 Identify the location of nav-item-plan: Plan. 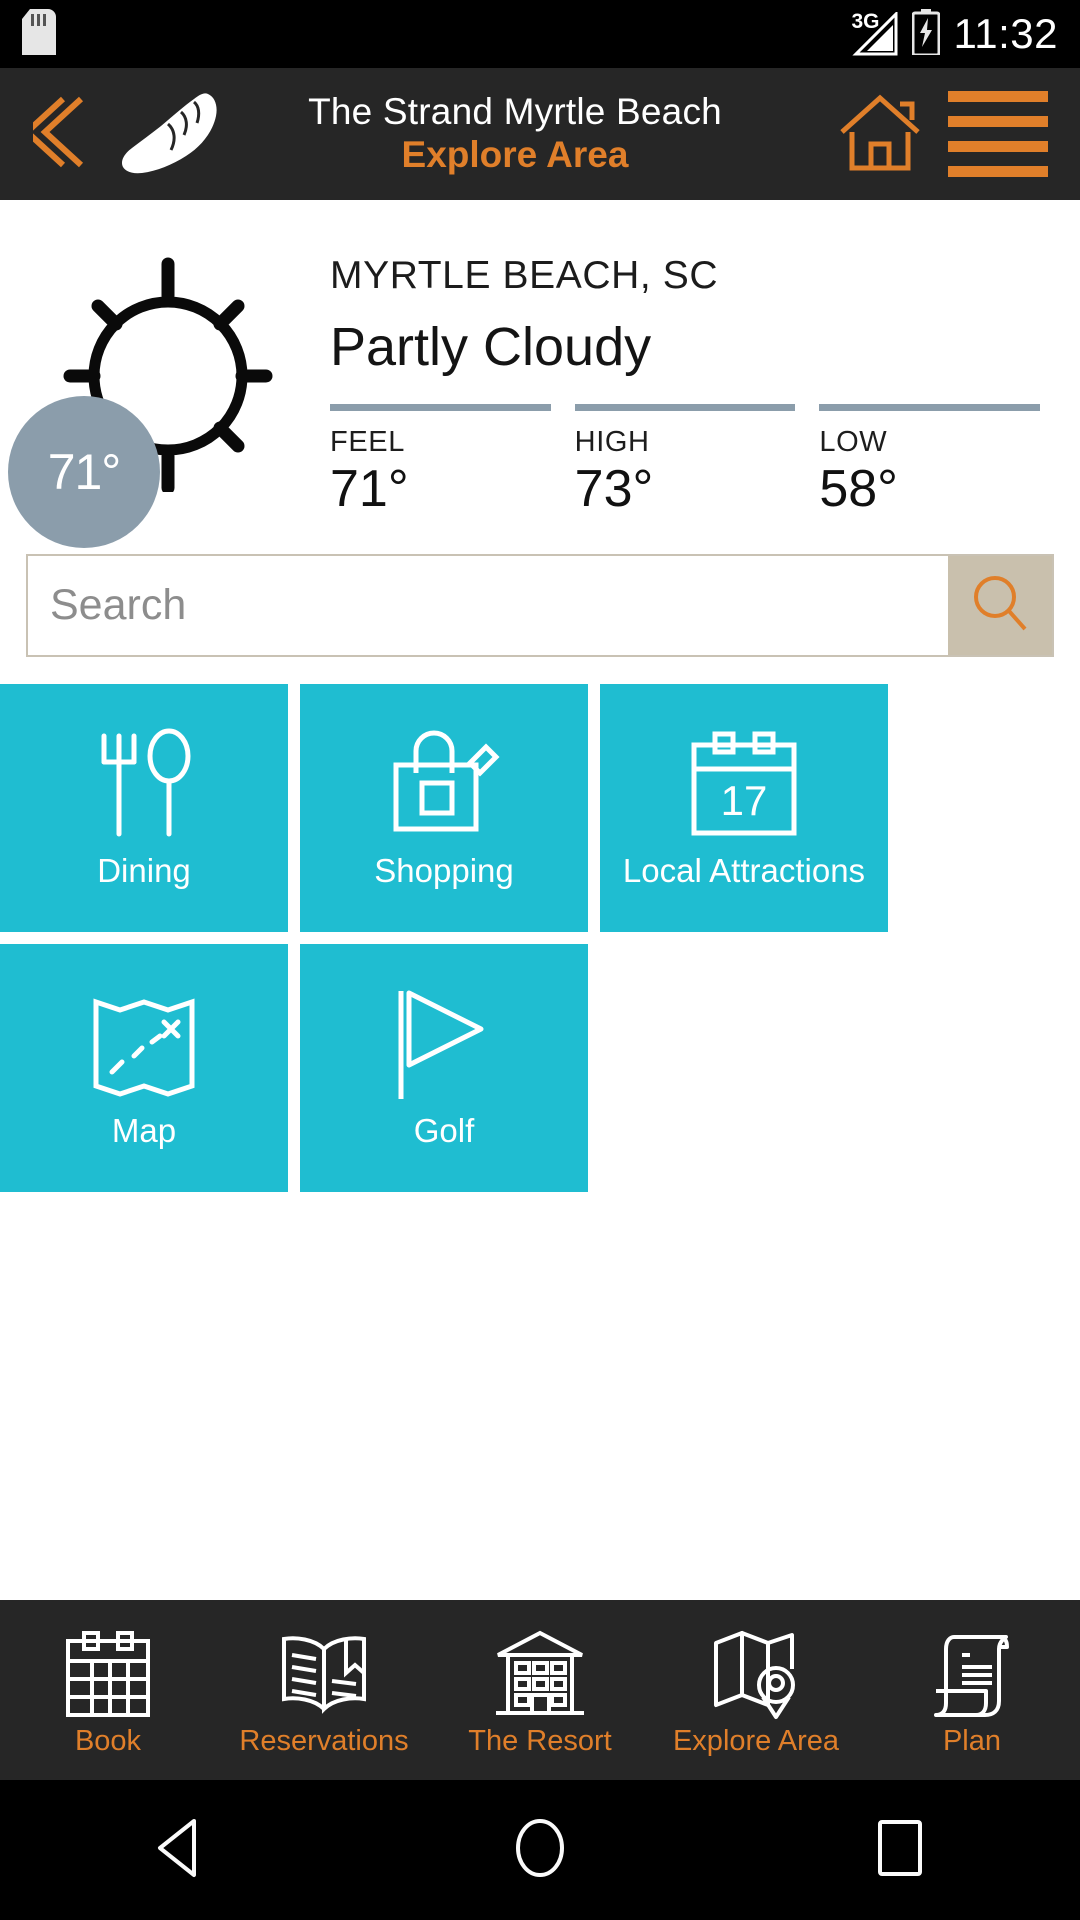
(972, 1690).